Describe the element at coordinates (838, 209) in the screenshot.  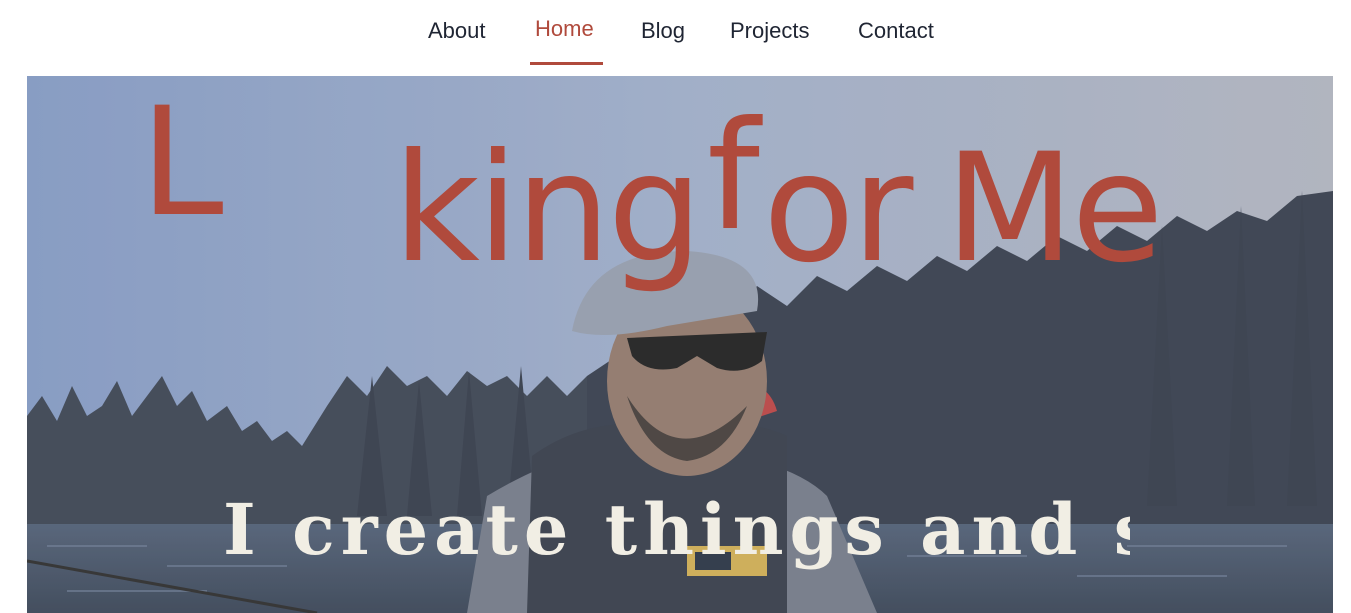
I see `headline-fragment-or: or` at that location.